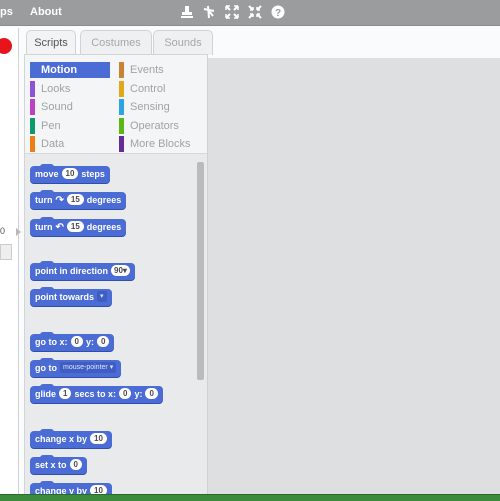 The width and height of the screenshot is (500, 501). Describe the element at coordinates (46, 12) in the screenshot. I see `menu-item-about: About` at that location.